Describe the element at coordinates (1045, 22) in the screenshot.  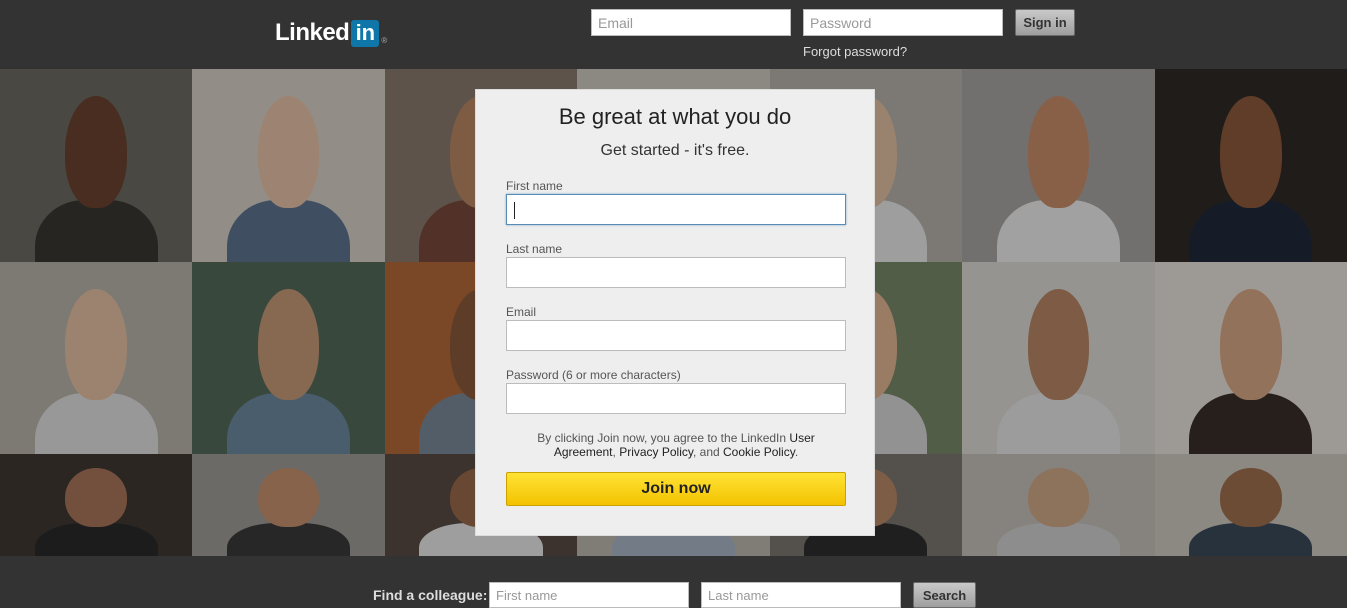
I see `sign-in-button: Sign in` at that location.